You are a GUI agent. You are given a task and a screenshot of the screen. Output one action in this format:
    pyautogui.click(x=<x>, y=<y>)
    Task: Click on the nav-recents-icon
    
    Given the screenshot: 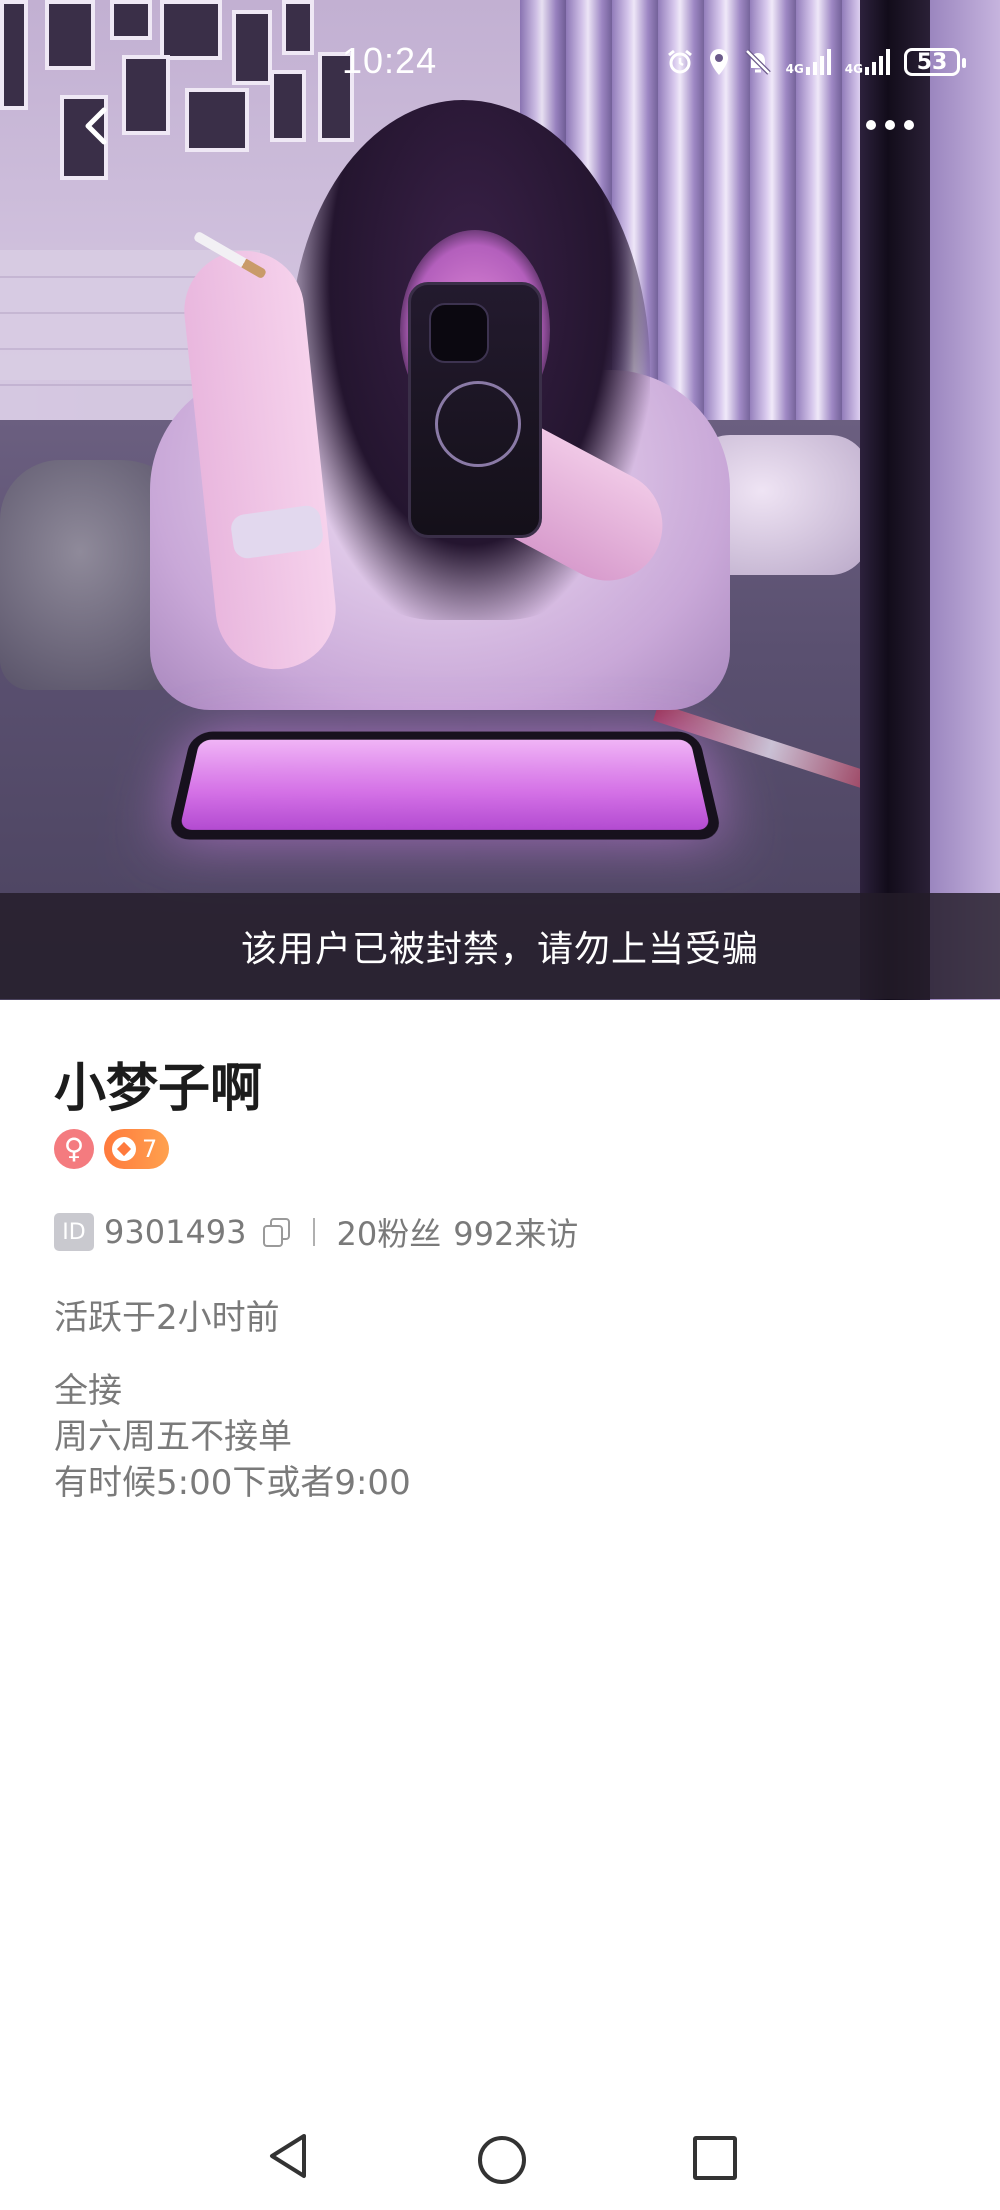 What is the action you would take?
    pyautogui.click(x=715, y=2158)
    